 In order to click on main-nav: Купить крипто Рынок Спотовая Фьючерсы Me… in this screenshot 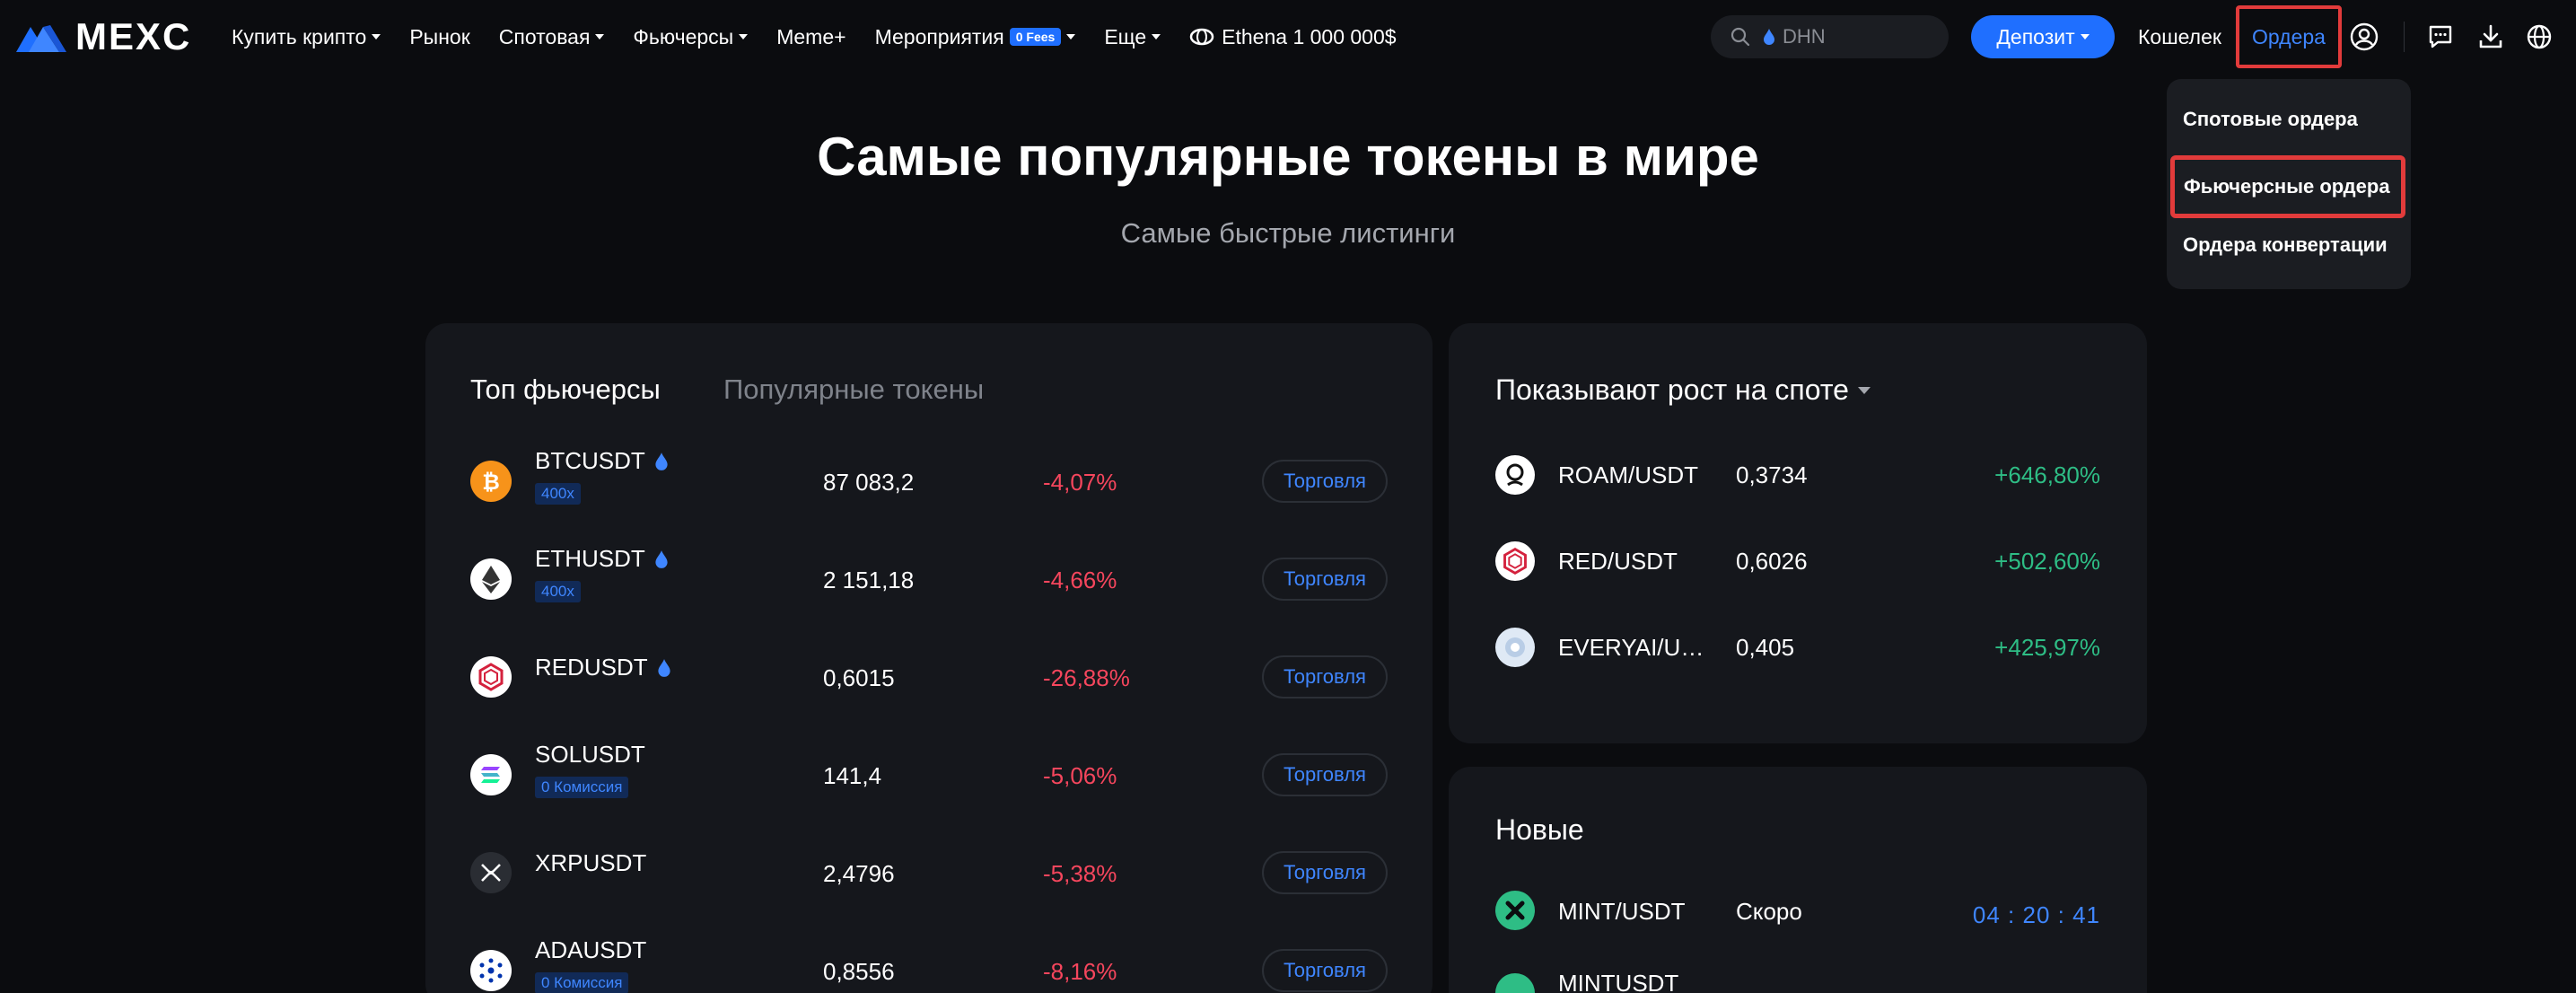, I will do `click(828, 37)`.